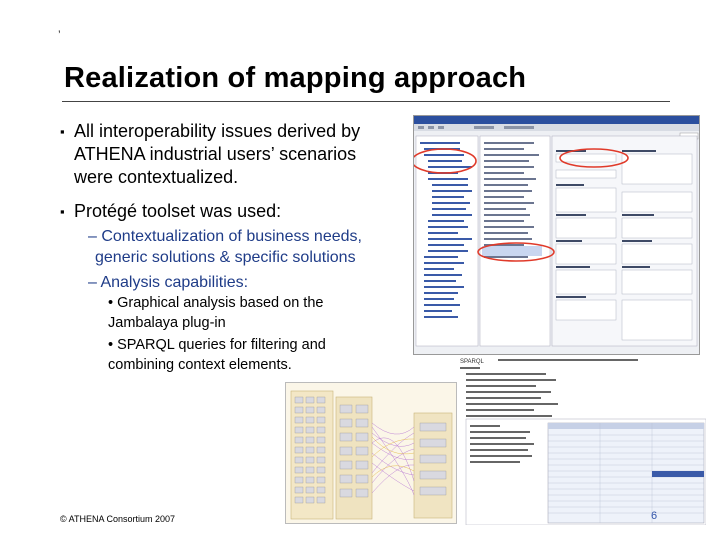 Image resolution: width=720 pixels, height=540 pixels. Describe the element at coordinates (366, 101) in the screenshot. I see `title-divider` at that location.